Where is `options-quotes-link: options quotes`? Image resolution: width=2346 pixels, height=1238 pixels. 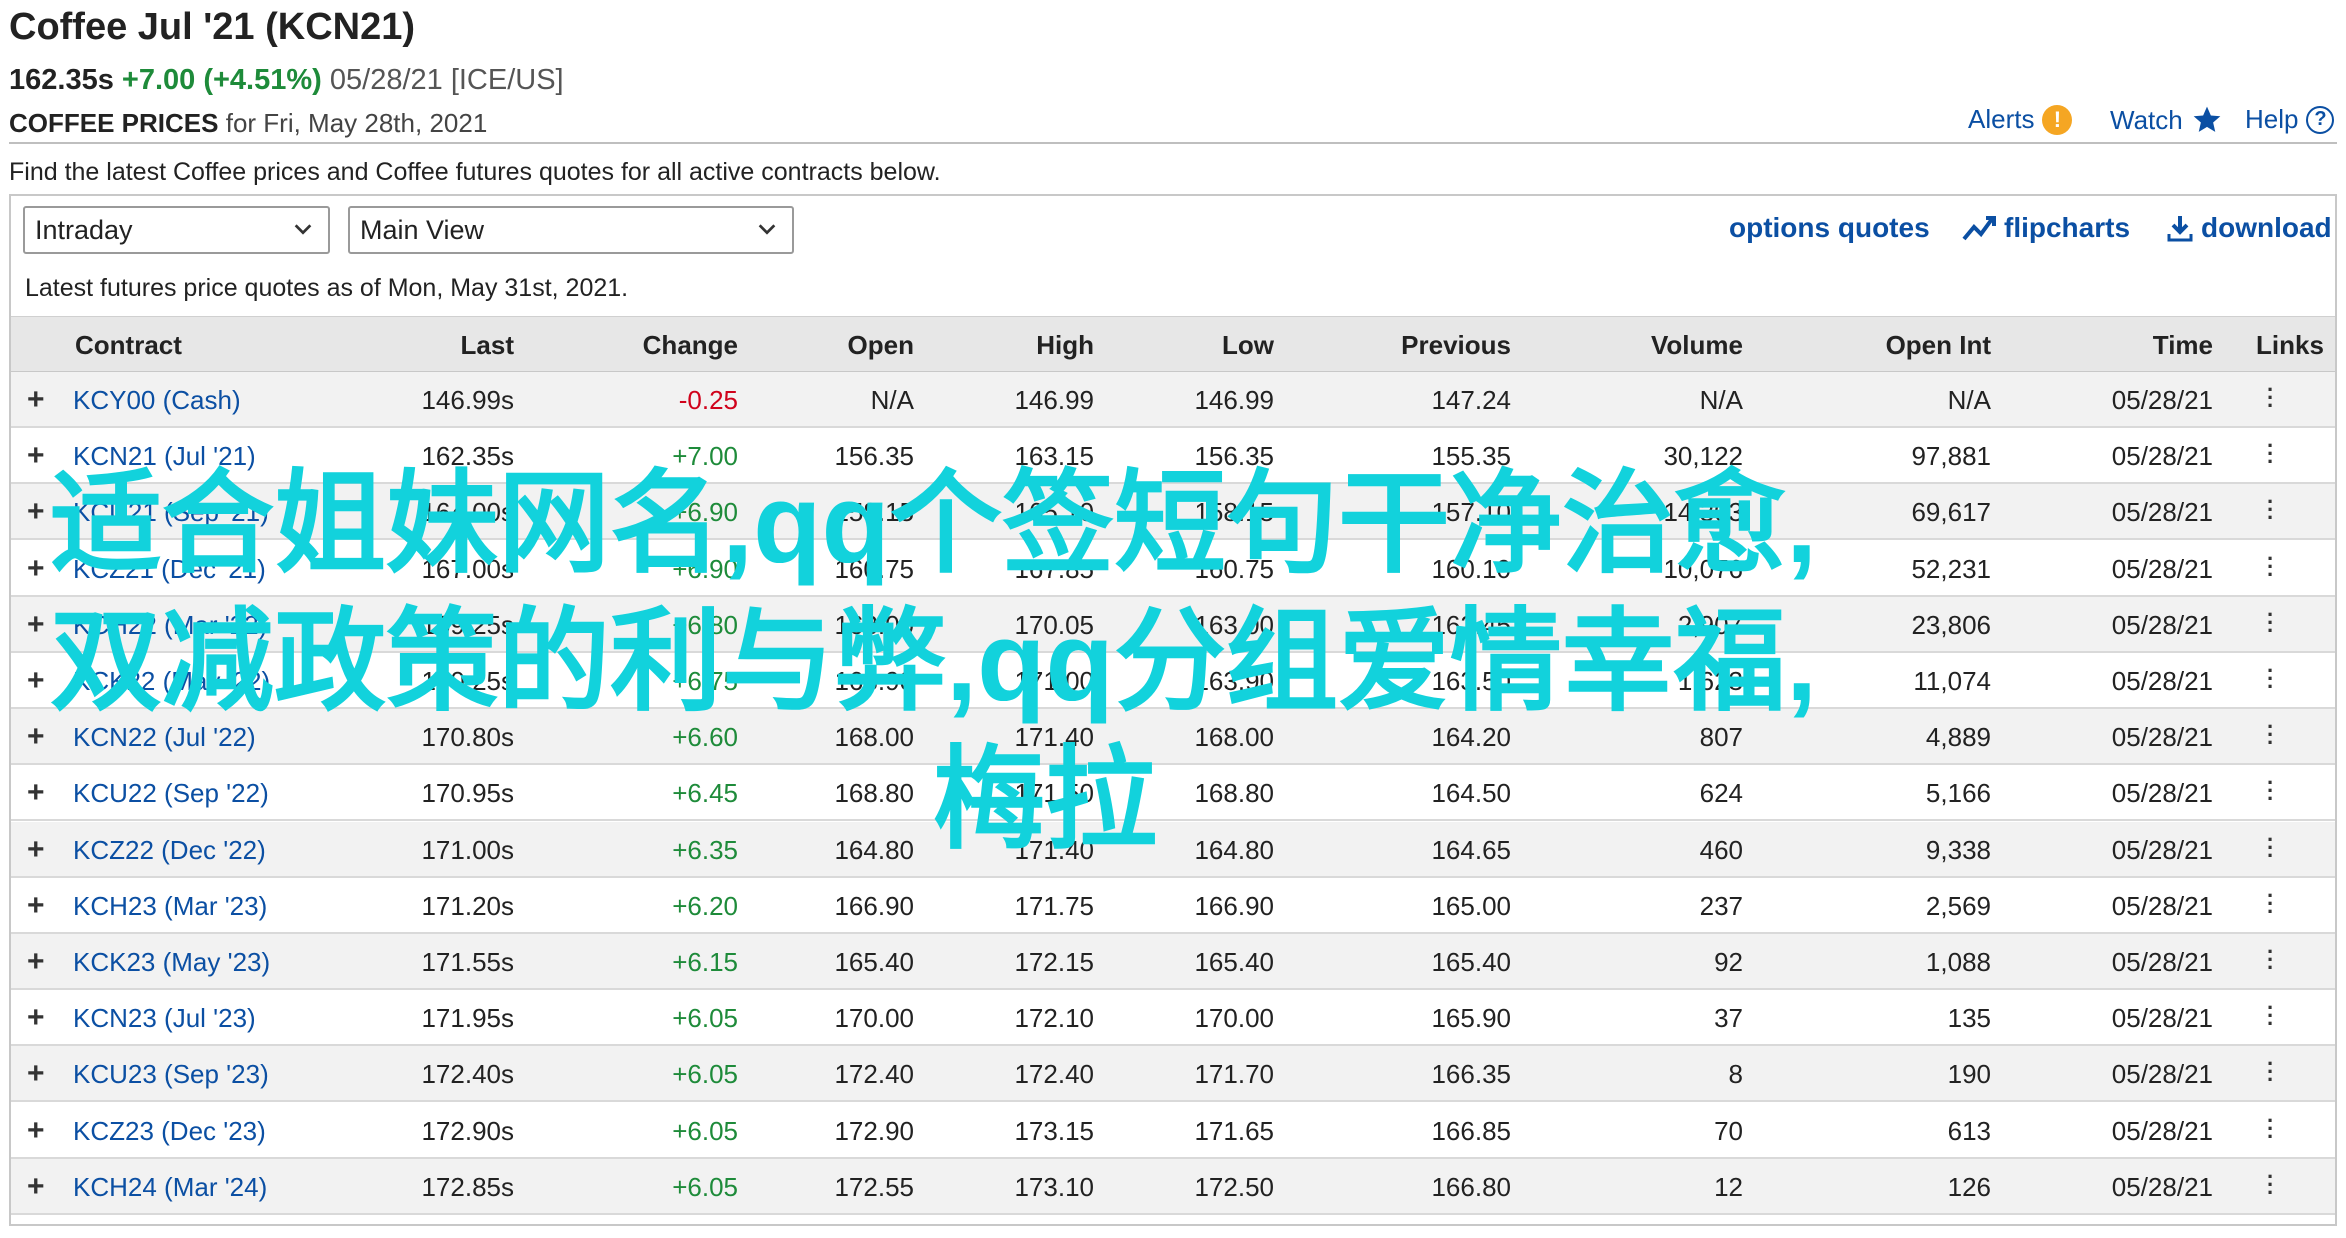
options-quotes-link: options quotes is located at coordinates (1829, 228).